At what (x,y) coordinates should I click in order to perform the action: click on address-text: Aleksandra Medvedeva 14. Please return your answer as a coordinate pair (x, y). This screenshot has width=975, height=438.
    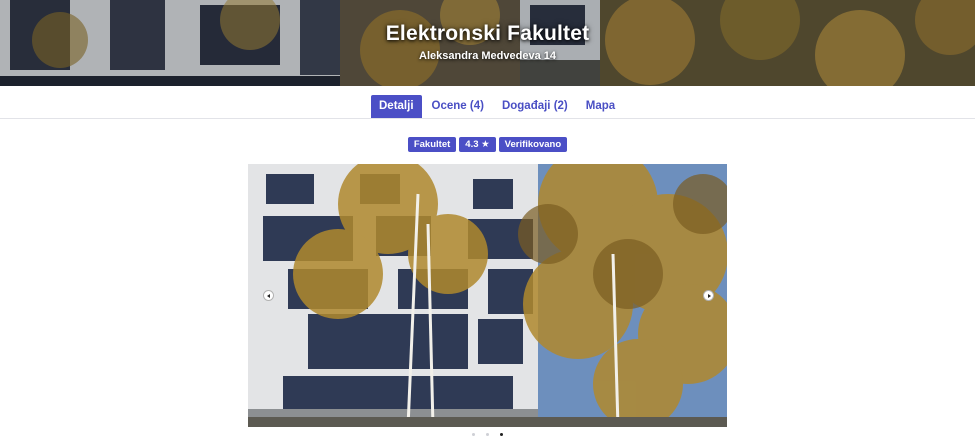
    Looking at the image, I should click on (487, 56).